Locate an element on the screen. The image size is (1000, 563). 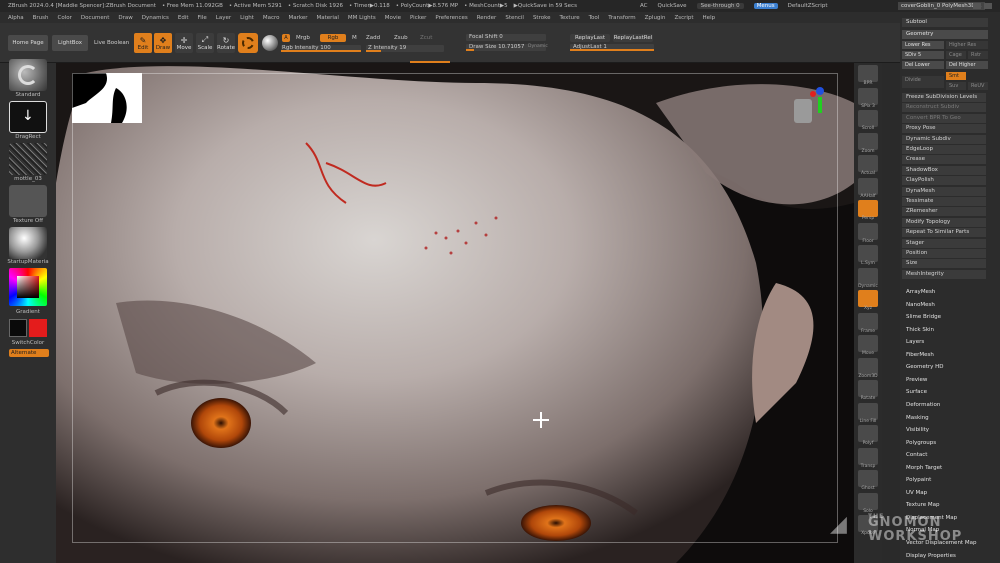
xyz-gizmo-icon is located at coordinates (809, 112).